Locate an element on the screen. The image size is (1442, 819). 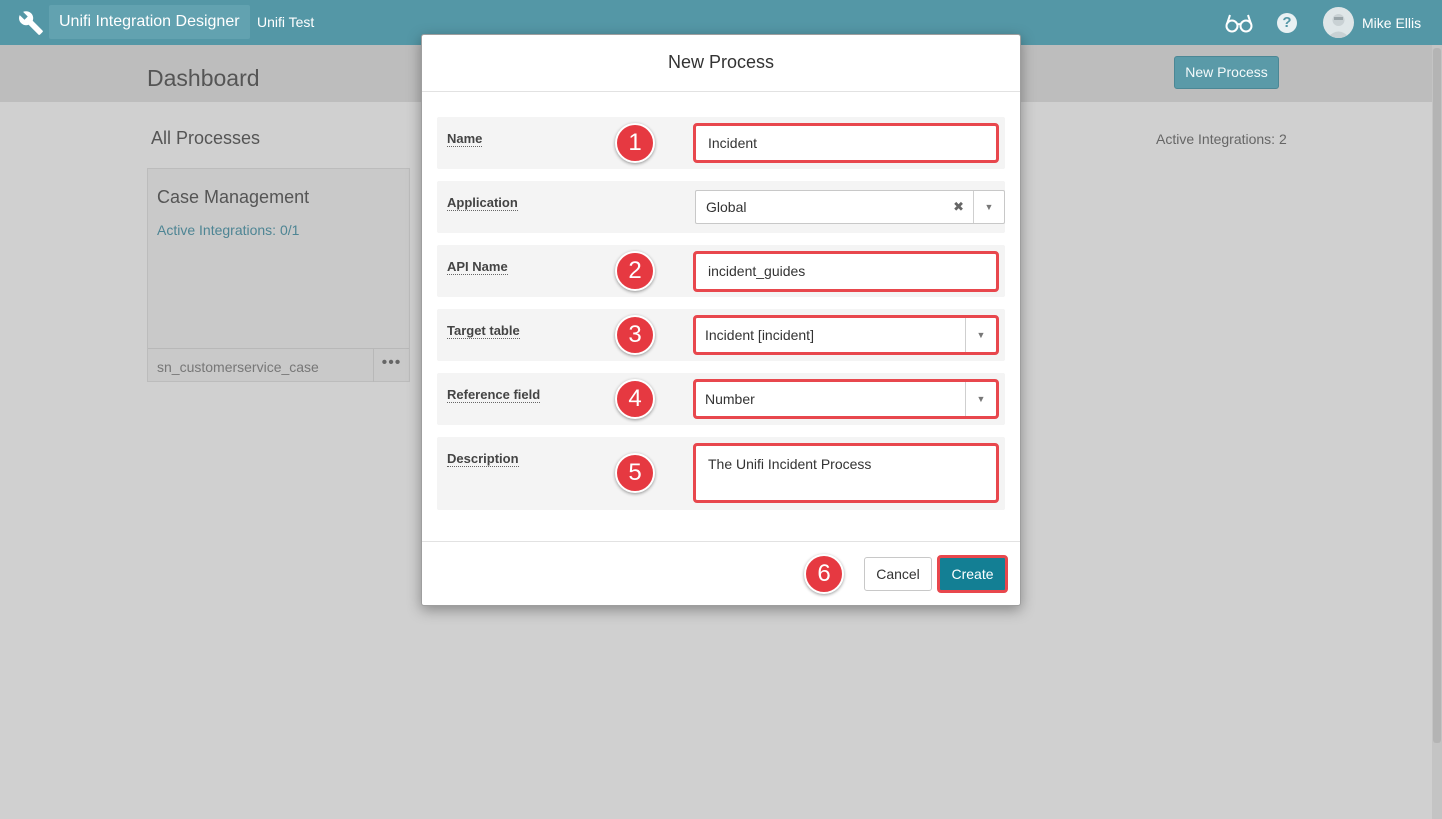
page-title: Dashboard is located at coordinates (203, 78).